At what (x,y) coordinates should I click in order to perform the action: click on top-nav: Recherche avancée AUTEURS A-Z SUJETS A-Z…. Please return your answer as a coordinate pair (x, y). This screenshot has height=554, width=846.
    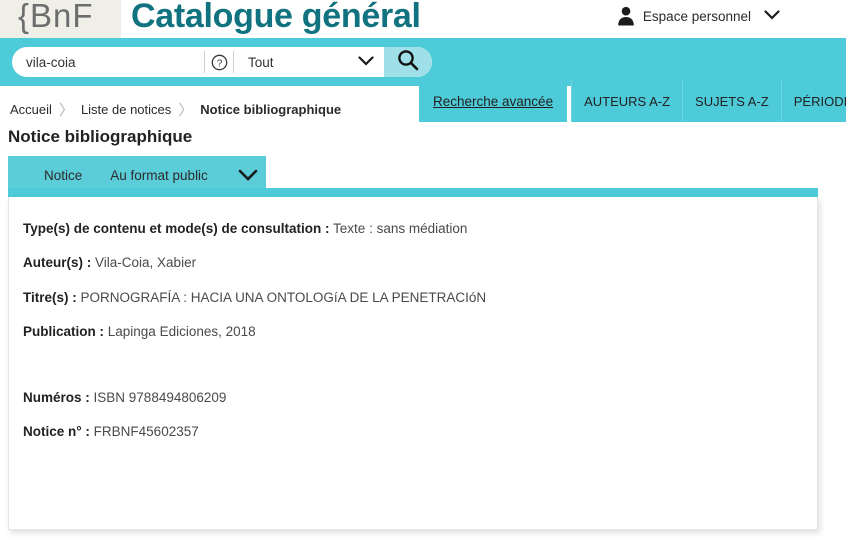
    Looking at the image, I should click on (632, 101).